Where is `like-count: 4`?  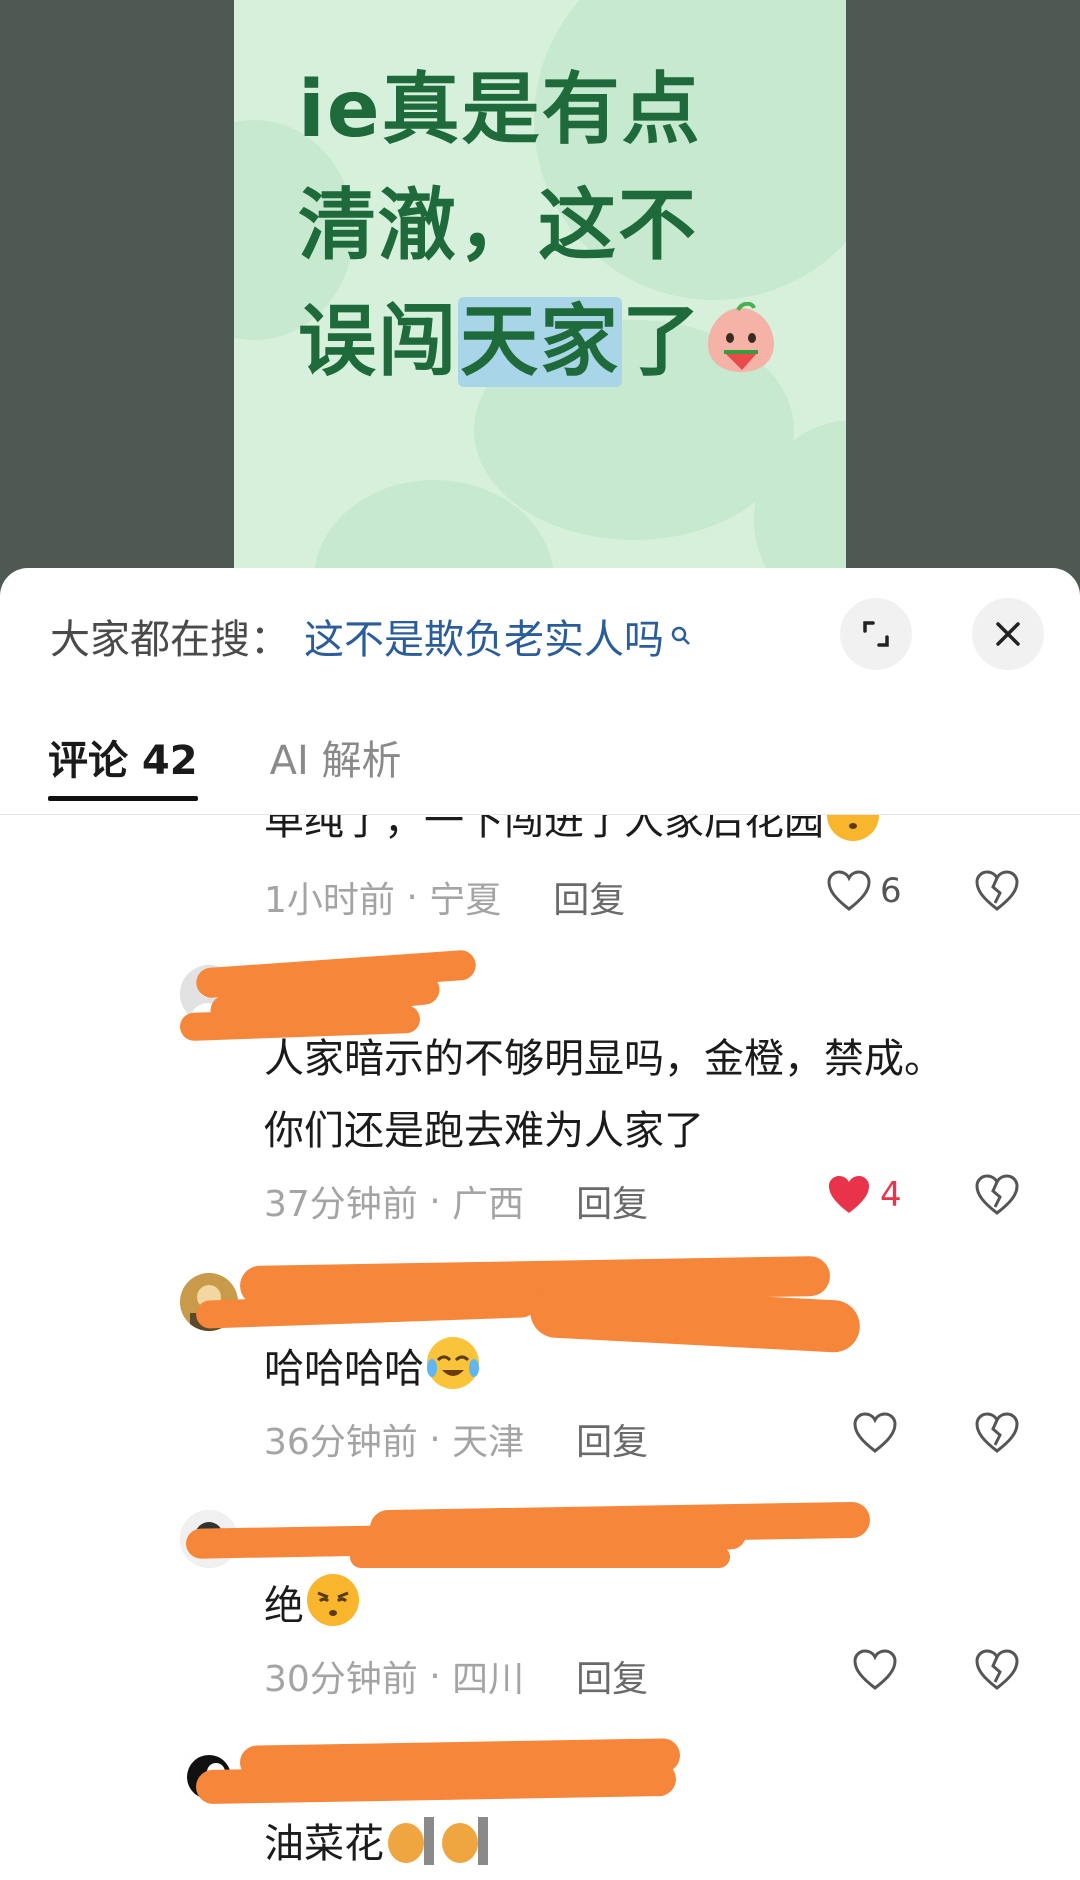
like-count: 4 is located at coordinates (891, 1195).